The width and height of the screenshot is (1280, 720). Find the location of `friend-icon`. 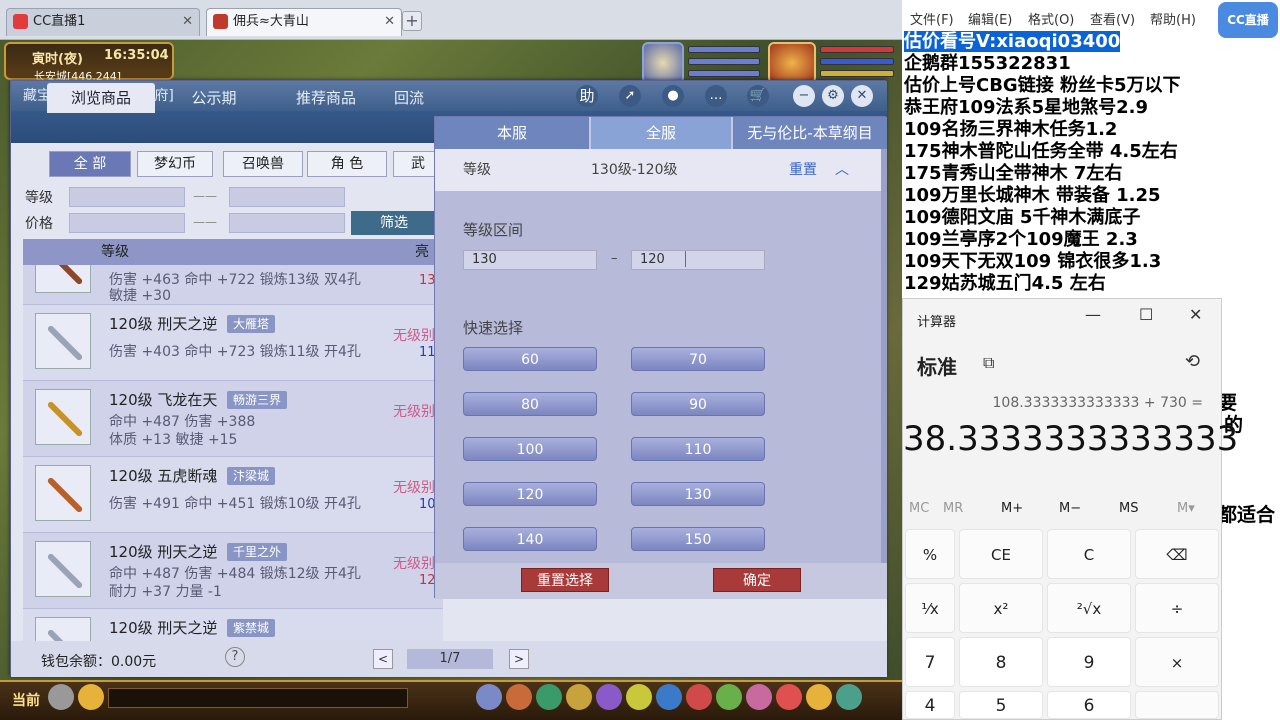

friend-icon is located at coordinates (759, 697).